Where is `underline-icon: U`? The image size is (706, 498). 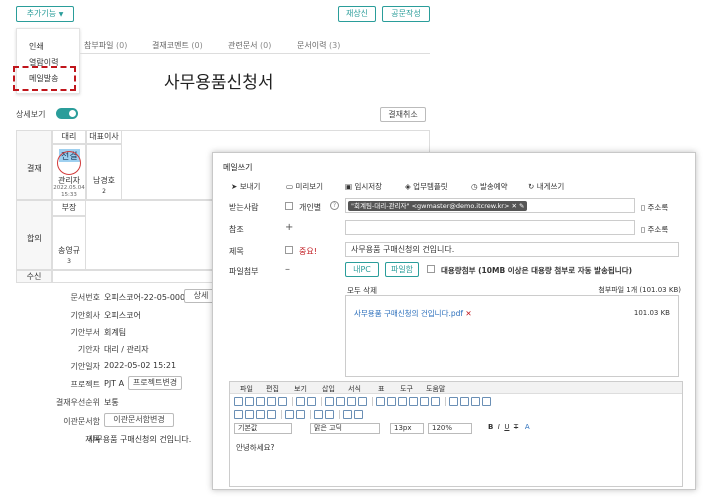
underline-icon: U is located at coordinates (506, 427).